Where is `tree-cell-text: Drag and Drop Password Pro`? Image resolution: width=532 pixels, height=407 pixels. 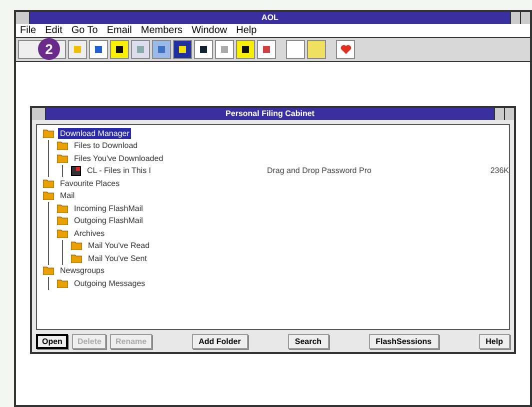
tree-cell-text: Drag and Drop Password Pro is located at coordinates (319, 170).